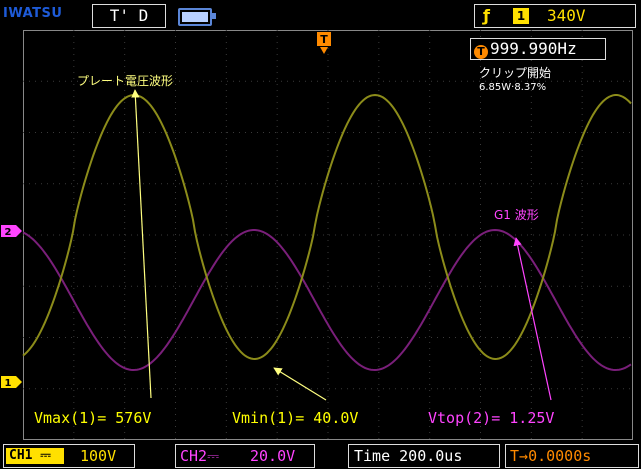 This screenshot has height=469, width=641. I want to click on ch2-marker: 2, so click(11, 231).